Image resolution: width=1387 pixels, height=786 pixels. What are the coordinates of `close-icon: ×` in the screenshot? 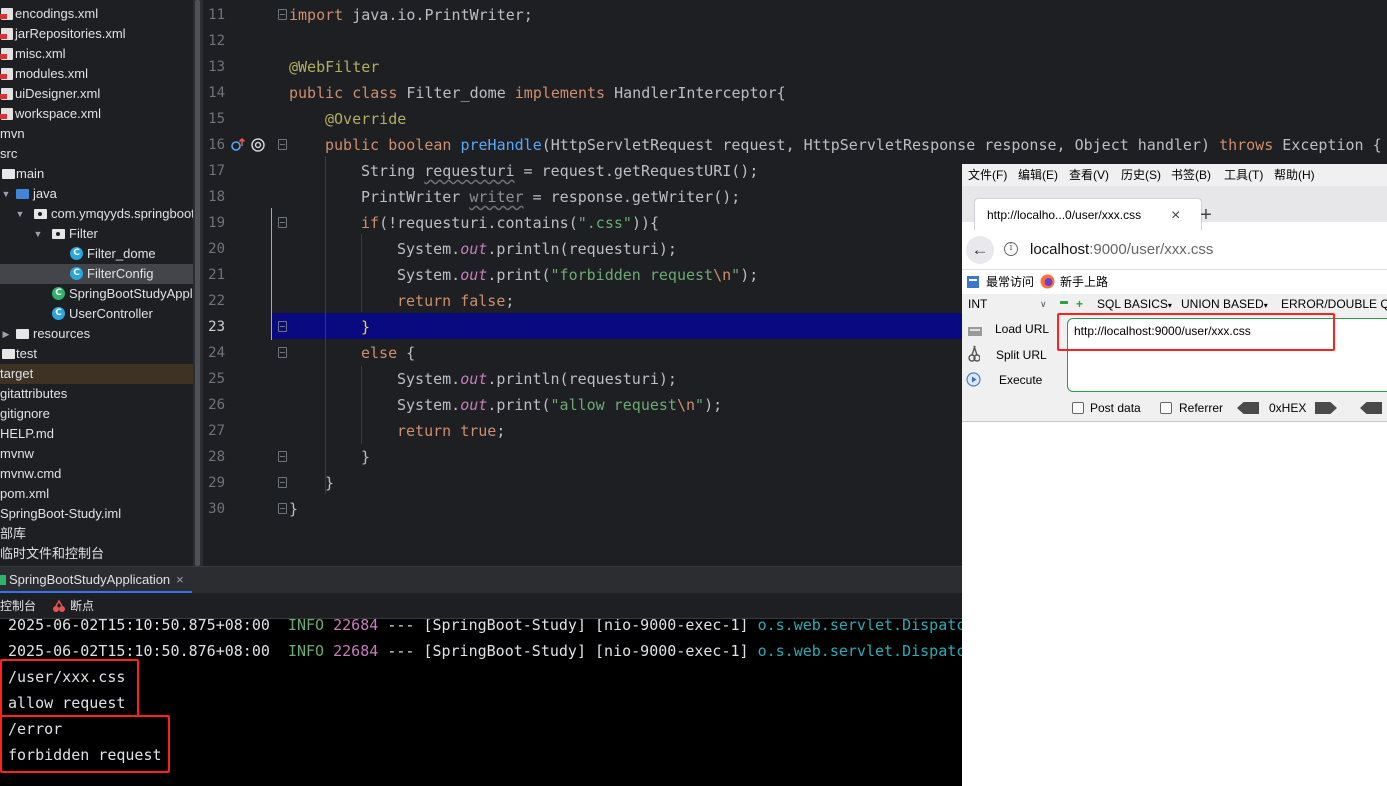 It's located at (180, 579).